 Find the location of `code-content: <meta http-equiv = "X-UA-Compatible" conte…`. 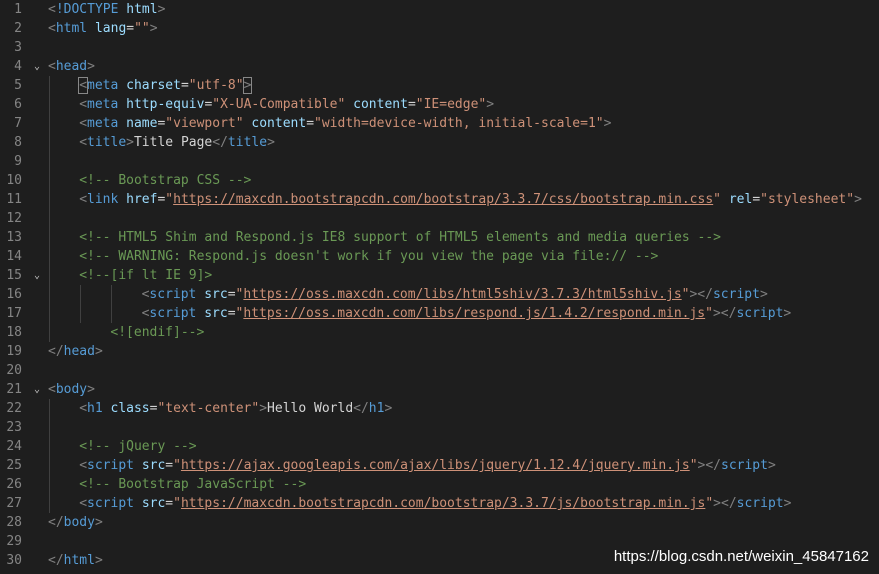

code-content: <meta http-equiv = "X-UA-Compatible" conte… is located at coordinates (286, 104).